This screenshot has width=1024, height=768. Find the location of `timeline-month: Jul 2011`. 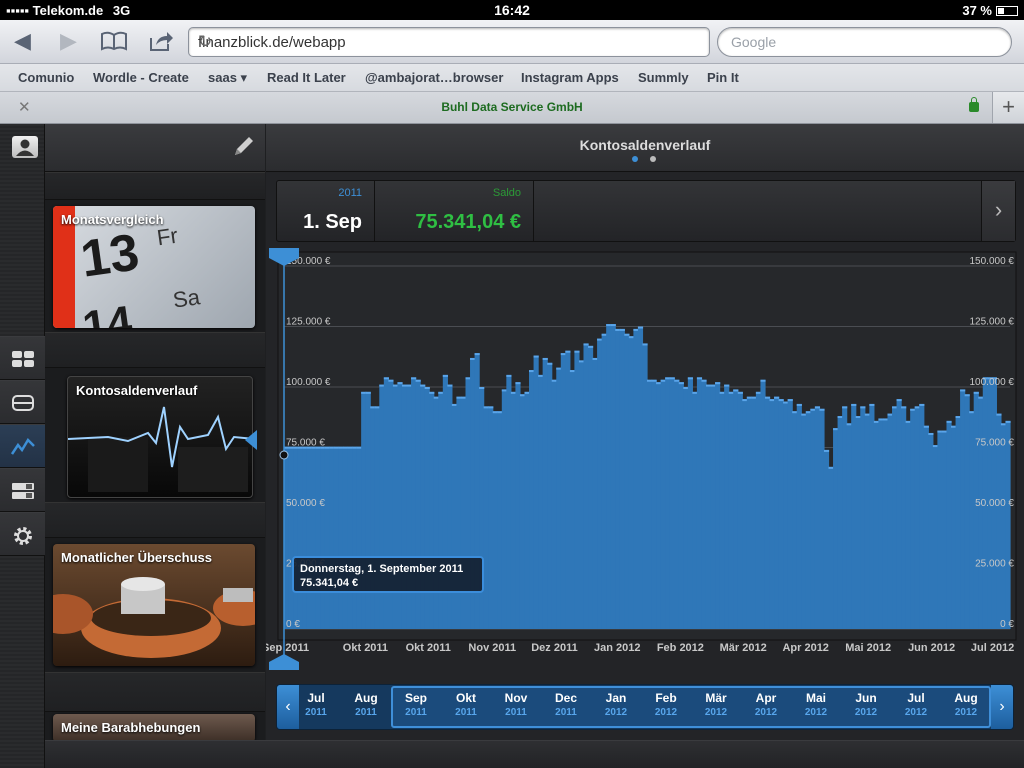

timeline-month: Jul 2011 is located at coordinates (316, 704).